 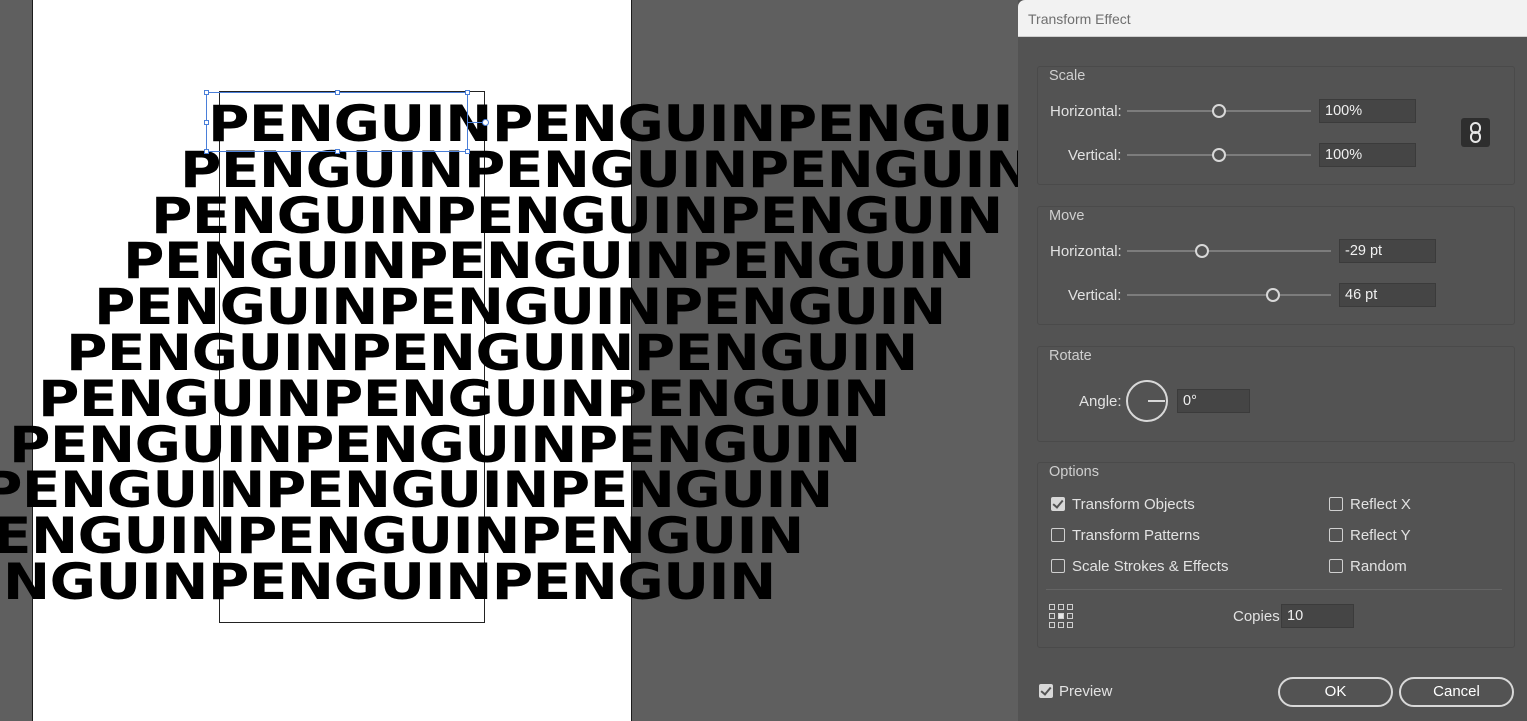 I want to click on transform-patterns-checkbox, so click(x=1058, y=535).